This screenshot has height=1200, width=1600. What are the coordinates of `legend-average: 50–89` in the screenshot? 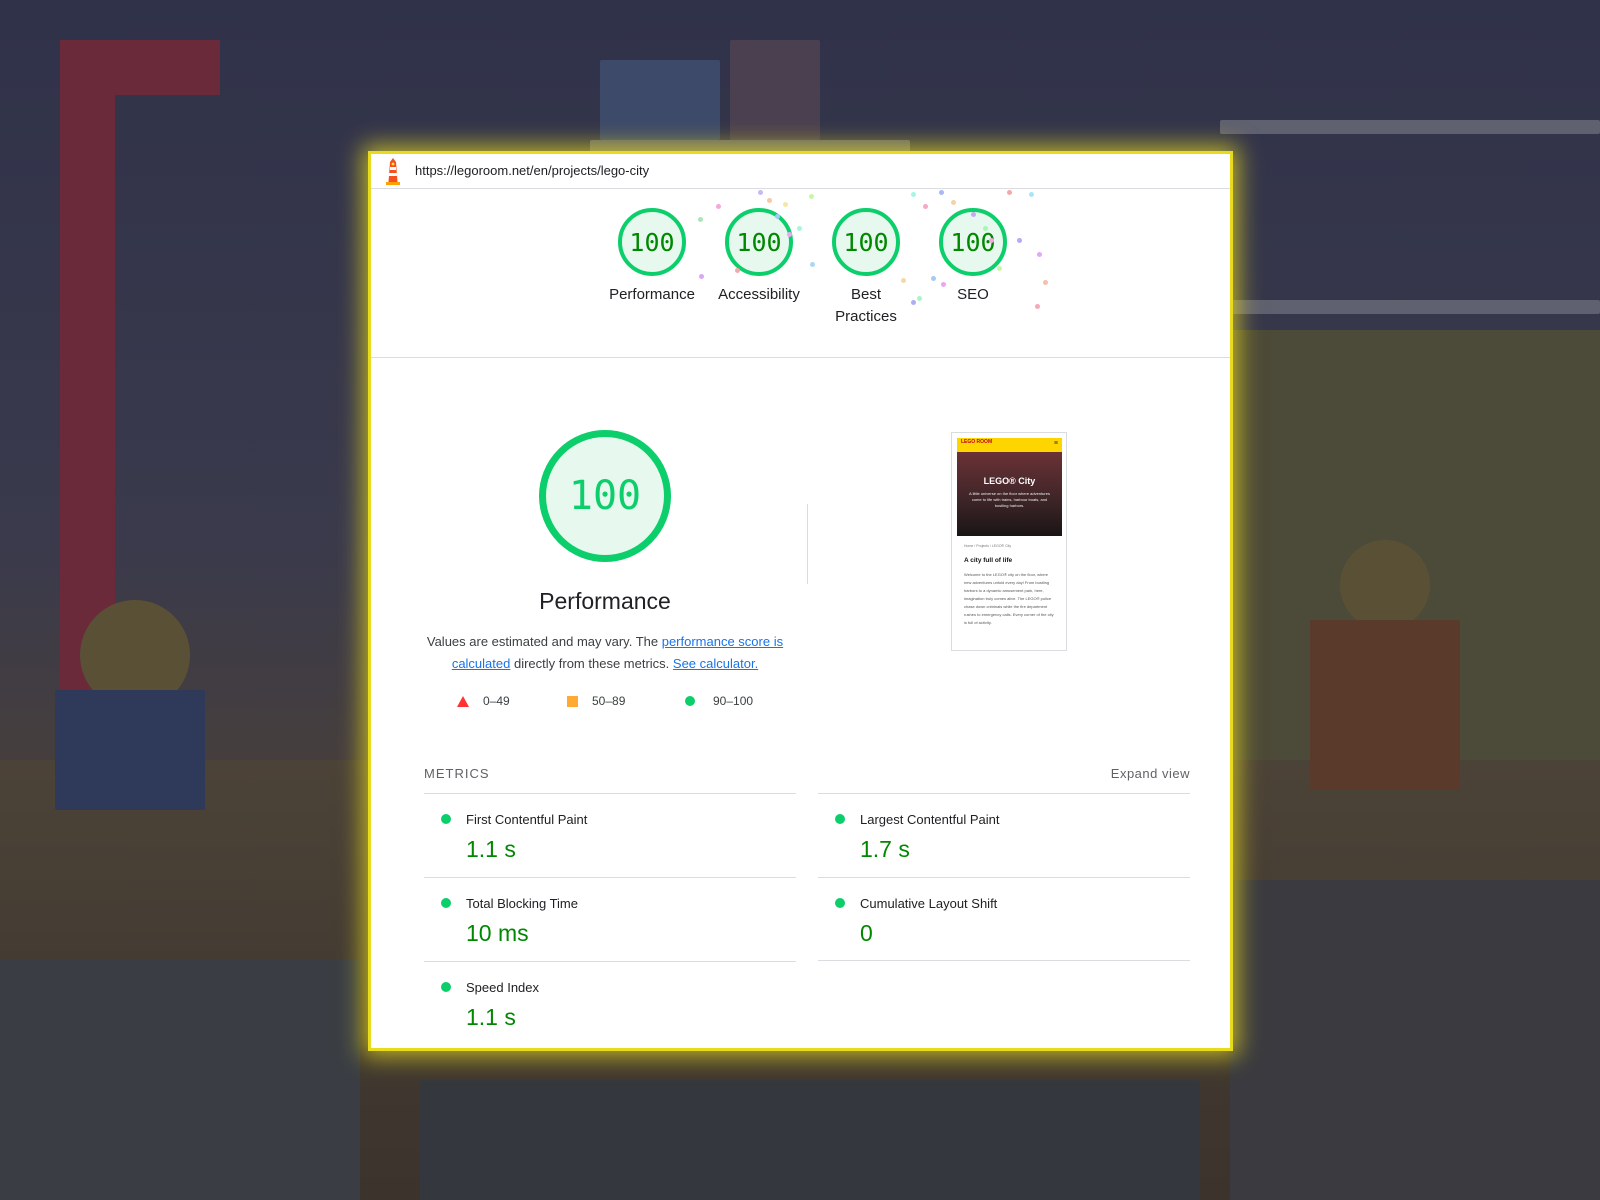 It's located at (596, 701).